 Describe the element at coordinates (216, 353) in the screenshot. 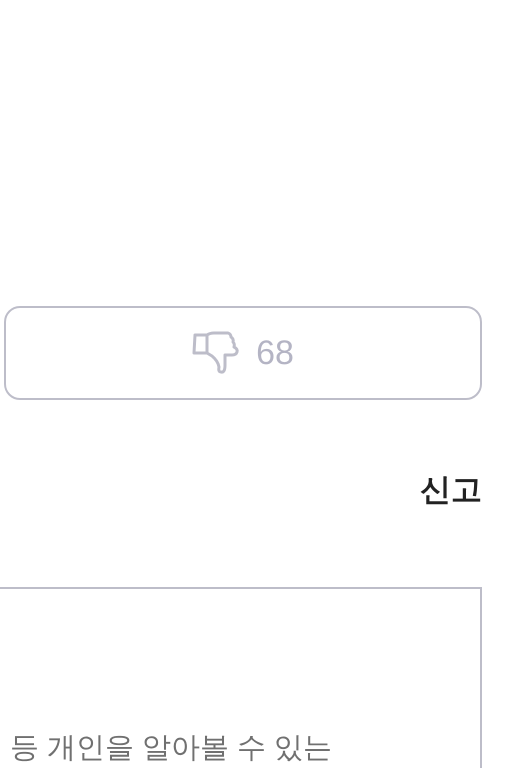

I see `thumbs-down-icon` at that location.